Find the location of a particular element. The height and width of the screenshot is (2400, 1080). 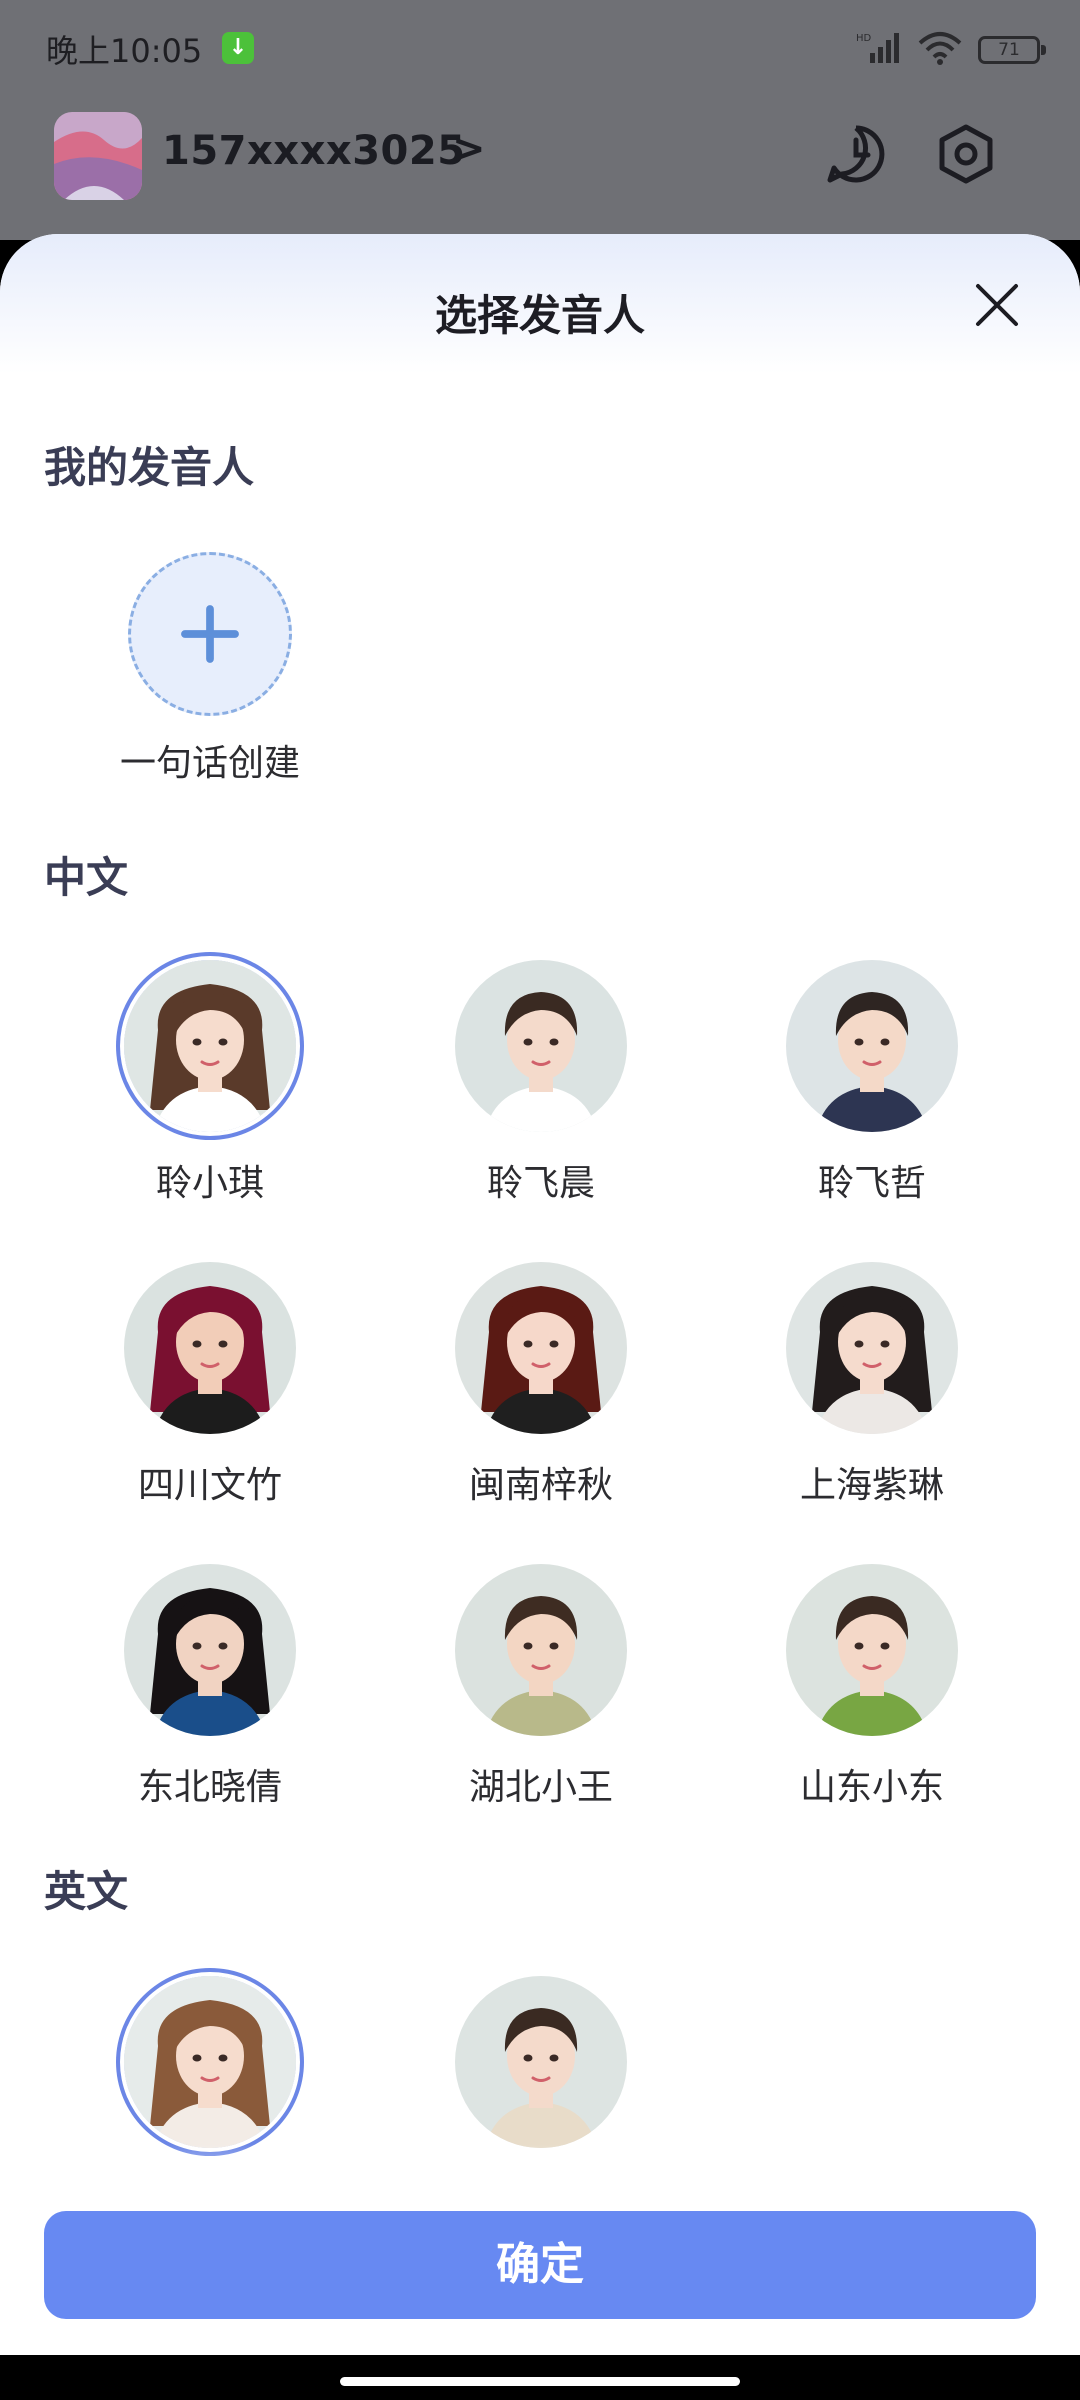

cn-voice-item: 聆飞哲 is located at coordinates (872, 1090).